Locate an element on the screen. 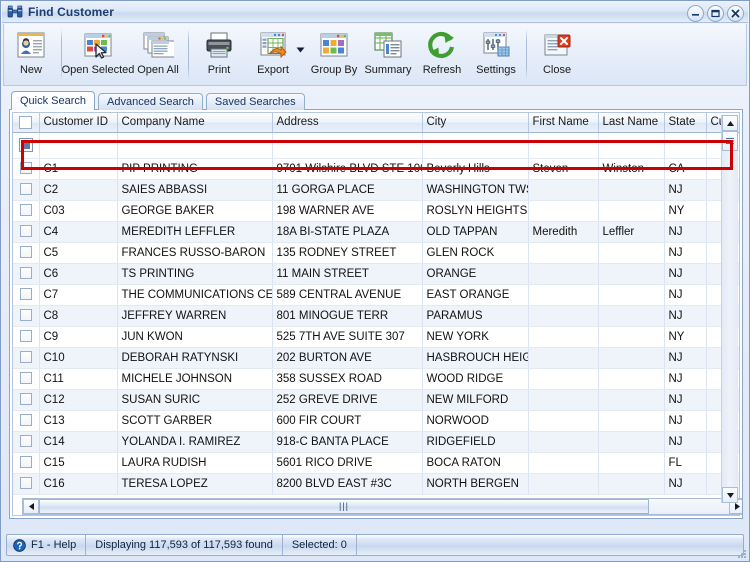 Image resolution: width=750 pixels, height=562 pixels. cell-company-name: DEBORAH RATYNSKI is located at coordinates (195, 358).